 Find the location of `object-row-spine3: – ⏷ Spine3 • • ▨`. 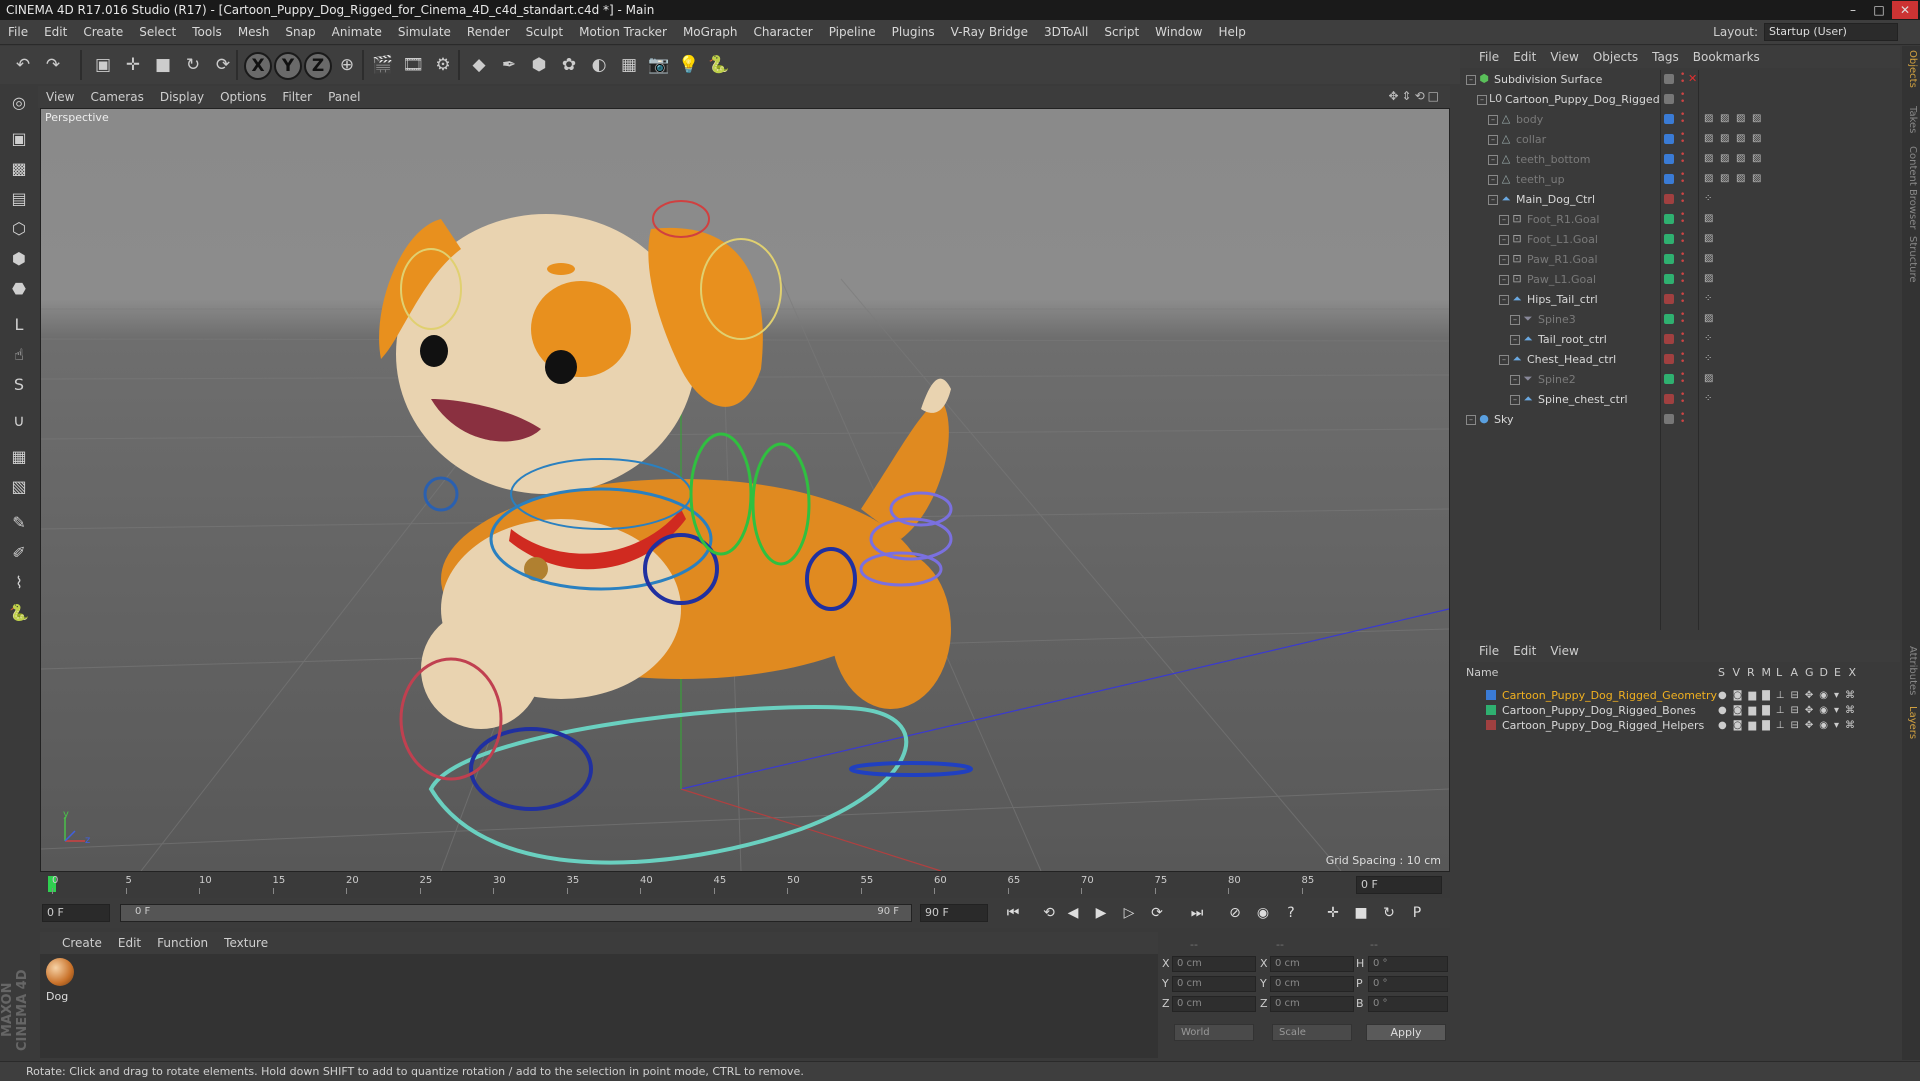

object-row-spine3: – ⏷ Spine3 • • ▨ is located at coordinates (1680, 320).